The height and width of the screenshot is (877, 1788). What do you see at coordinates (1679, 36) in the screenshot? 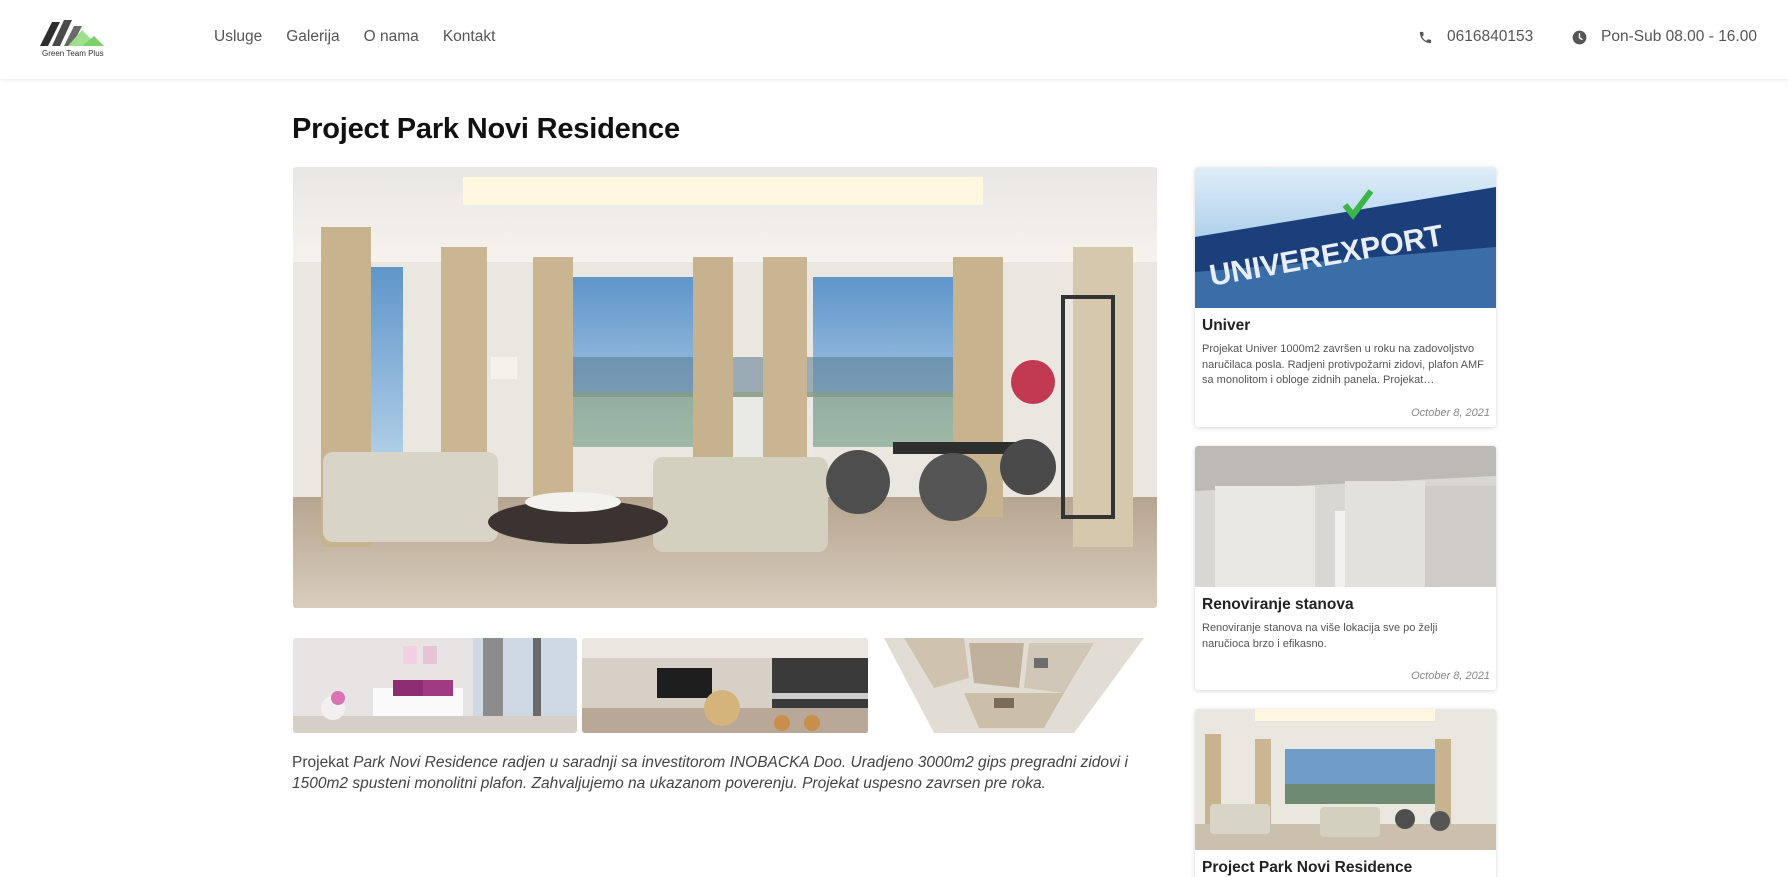
I see `working-hours: Pon-Sub 08.00 - 16.00` at bounding box center [1679, 36].